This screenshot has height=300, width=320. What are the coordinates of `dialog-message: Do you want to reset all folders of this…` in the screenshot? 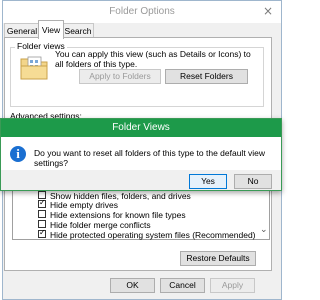 It's located at (150, 158).